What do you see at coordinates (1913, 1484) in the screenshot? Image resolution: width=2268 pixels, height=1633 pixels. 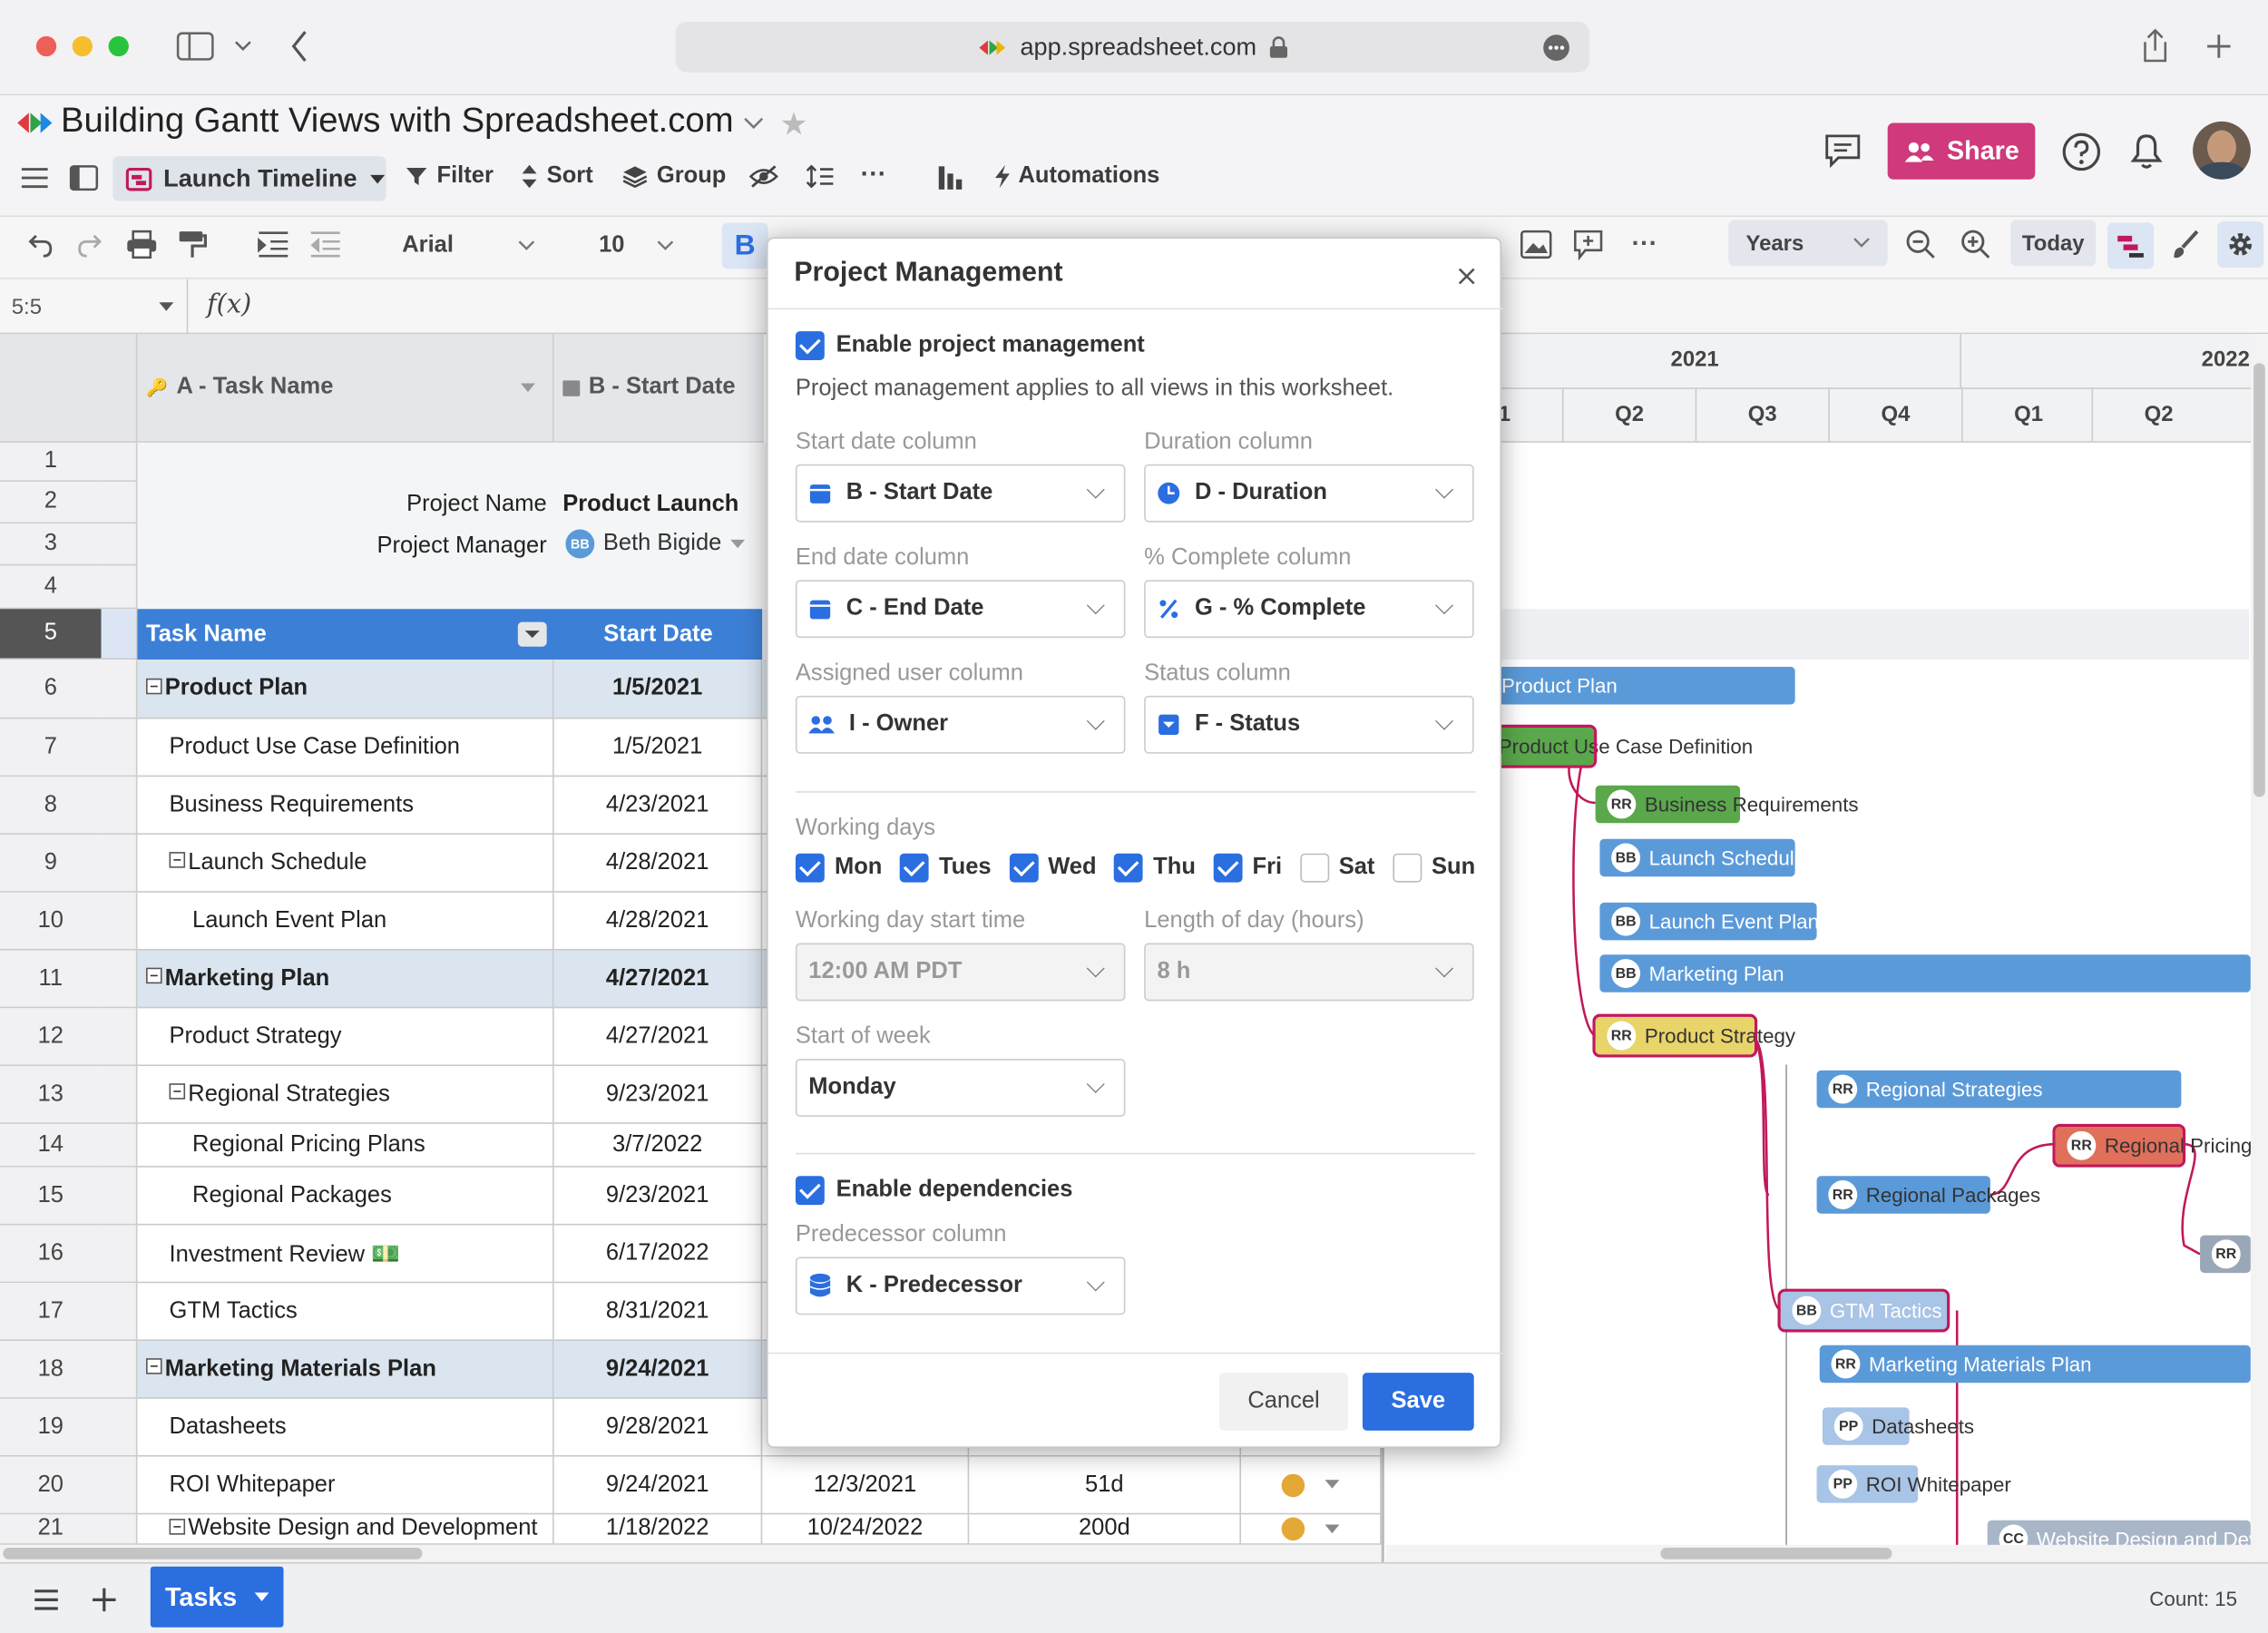 I see `gantt-bar: PP ROI Whitepaper` at bounding box center [1913, 1484].